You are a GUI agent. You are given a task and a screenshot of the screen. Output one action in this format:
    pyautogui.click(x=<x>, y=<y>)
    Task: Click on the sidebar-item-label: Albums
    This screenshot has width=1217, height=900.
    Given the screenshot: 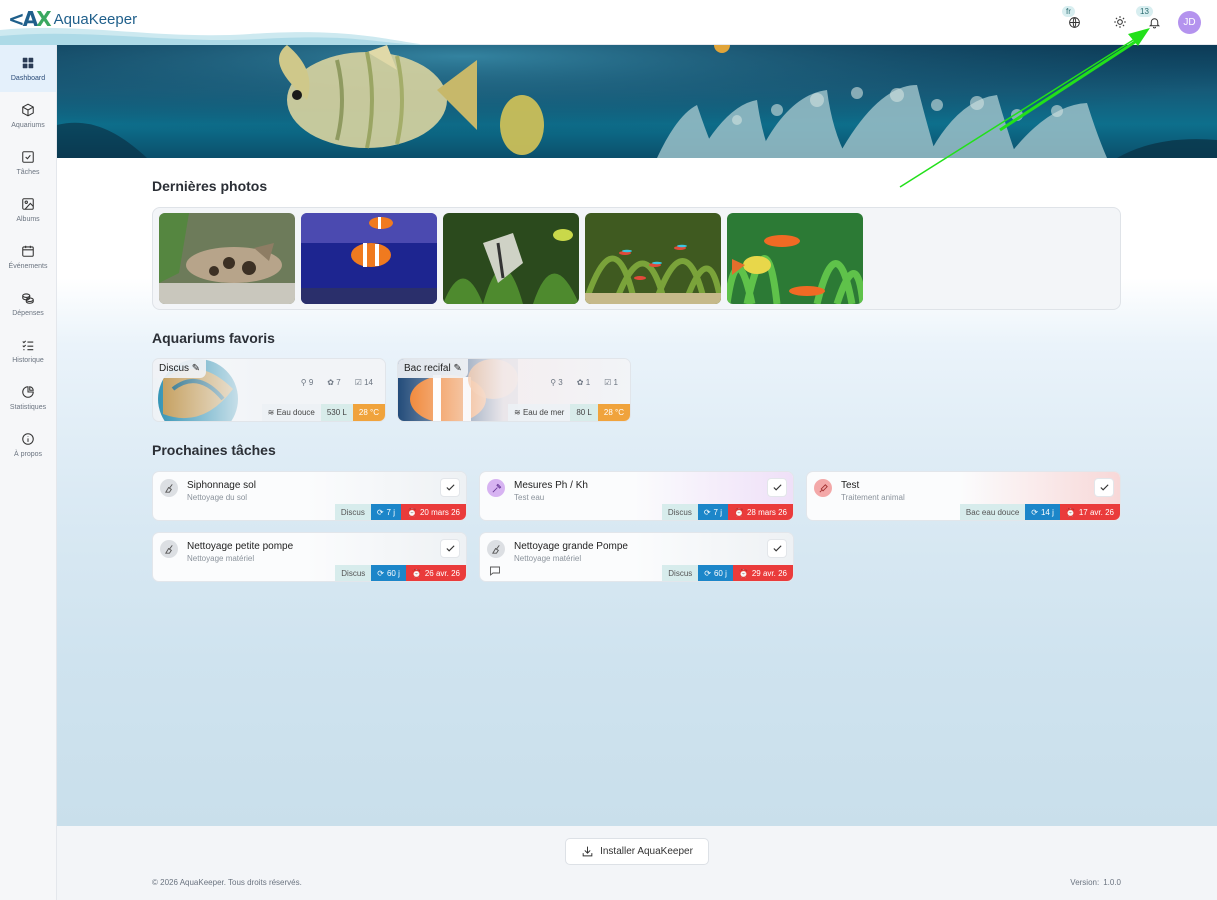 What is the action you would take?
    pyautogui.click(x=28, y=219)
    